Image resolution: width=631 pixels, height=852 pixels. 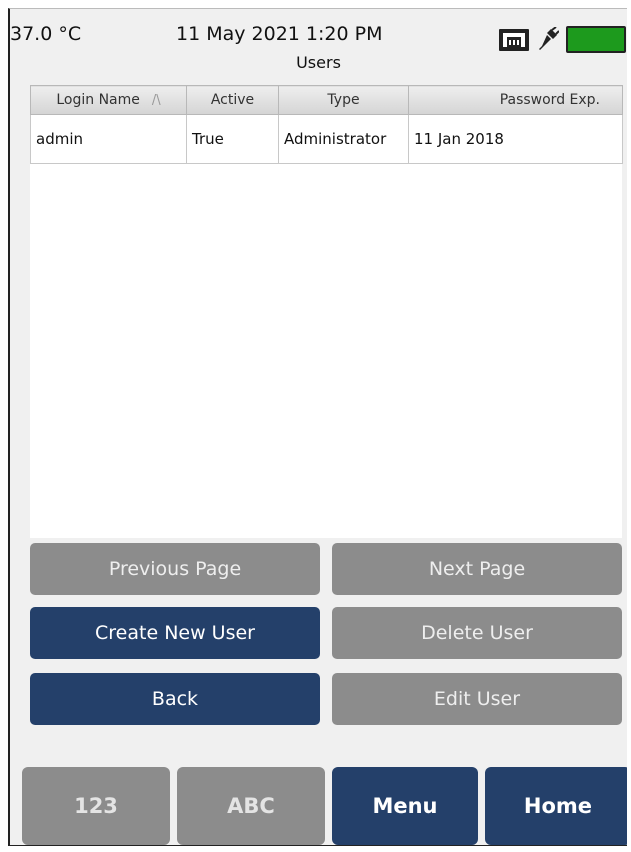 I want to click on datetime-readout: 11 May 2021 1:20 PM, so click(x=279, y=34).